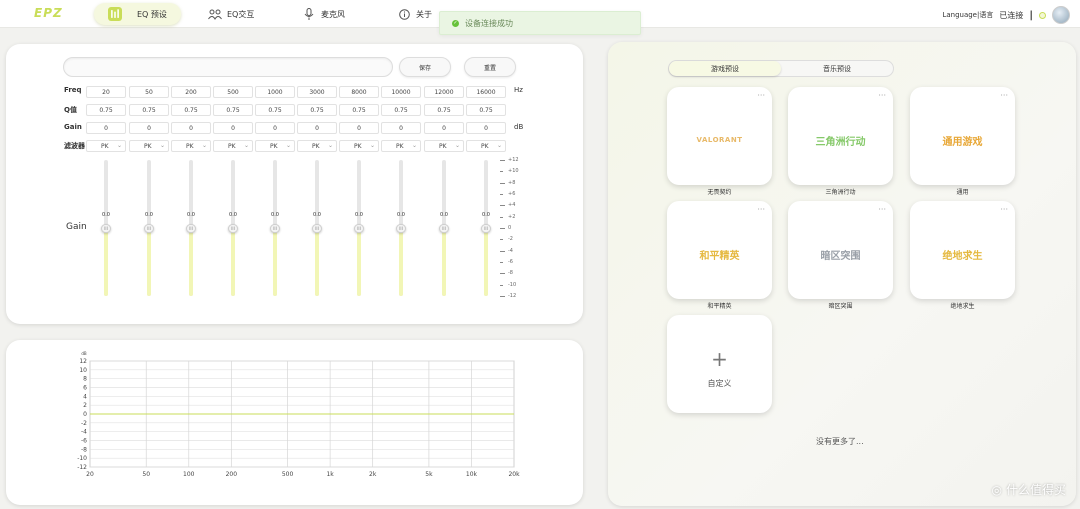  Describe the element at coordinates (719, 136) in the screenshot. I see `preset-card: ··· VALORANT` at that location.